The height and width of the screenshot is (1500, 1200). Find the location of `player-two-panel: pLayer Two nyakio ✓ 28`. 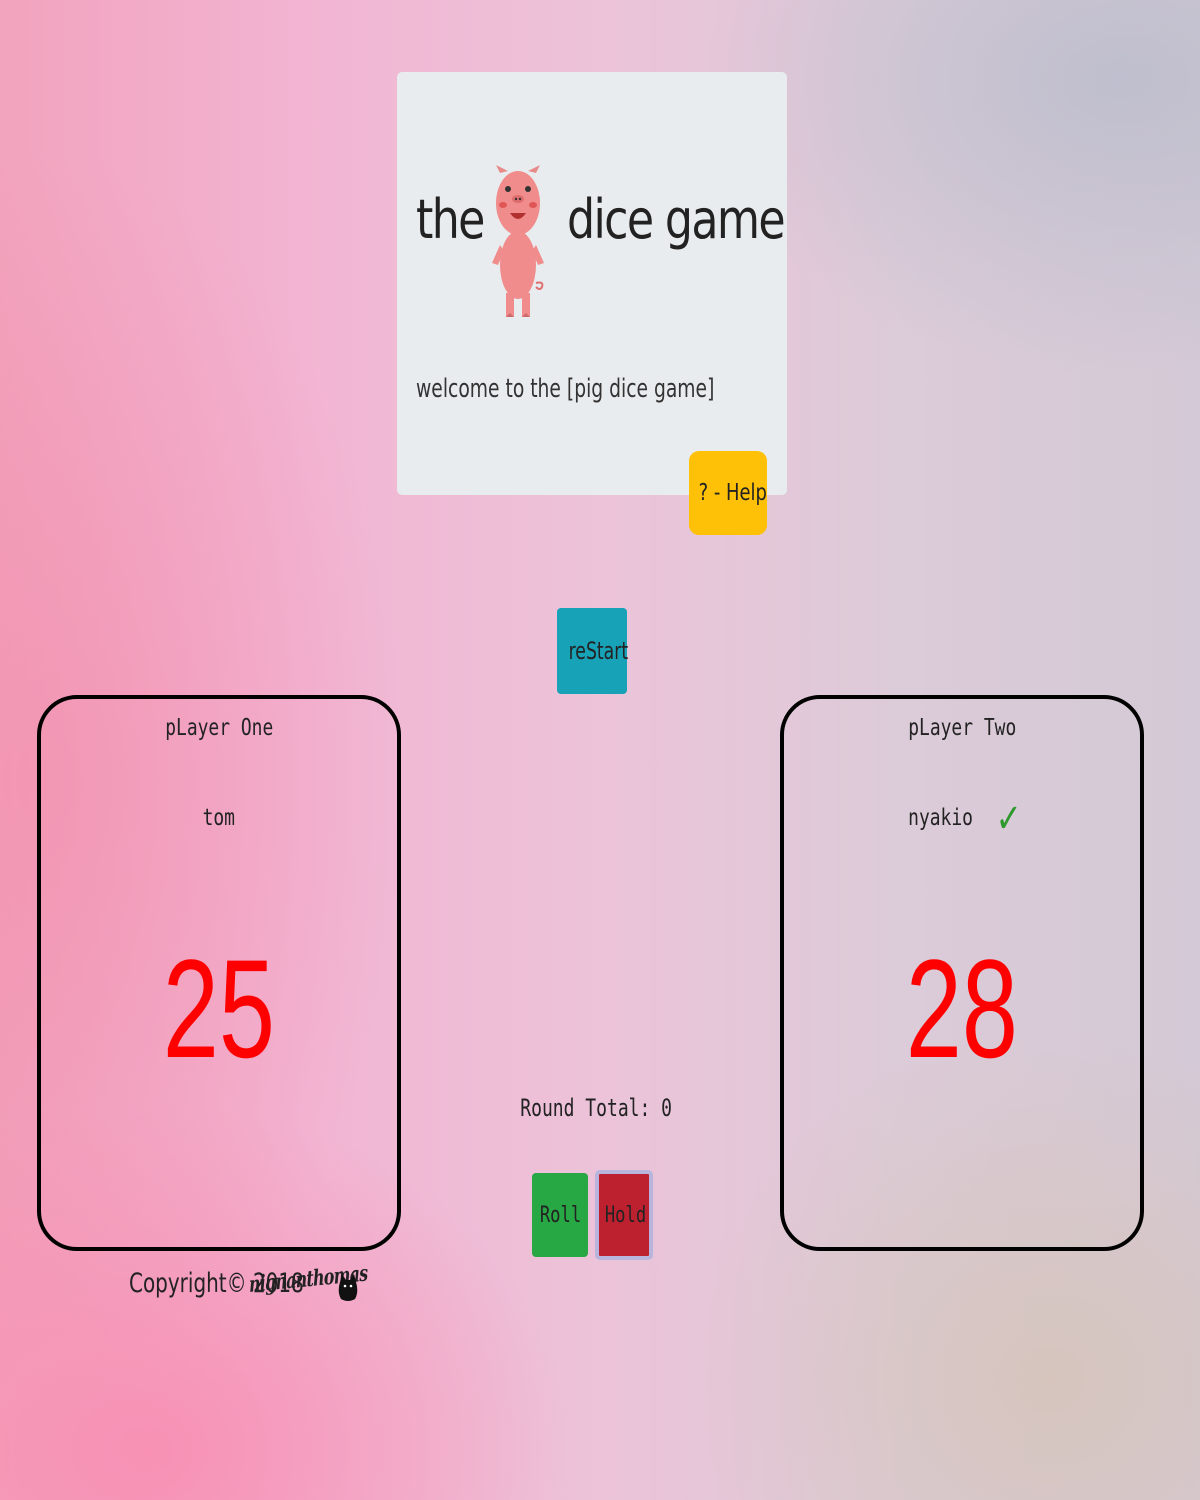

player-two-panel: pLayer Two nyakio ✓ 28 is located at coordinates (962, 973).